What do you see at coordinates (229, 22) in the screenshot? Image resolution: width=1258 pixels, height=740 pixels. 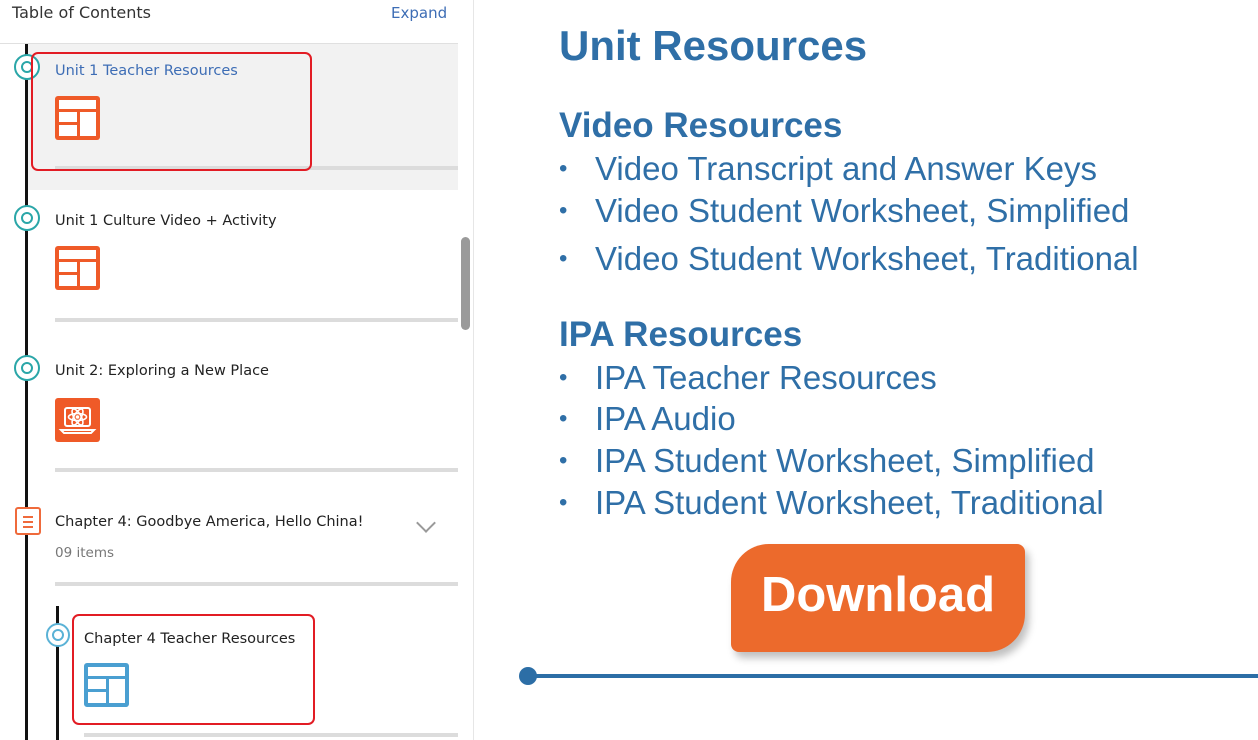 I see `toc-header: Table of Contents Expand` at bounding box center [229, 22].